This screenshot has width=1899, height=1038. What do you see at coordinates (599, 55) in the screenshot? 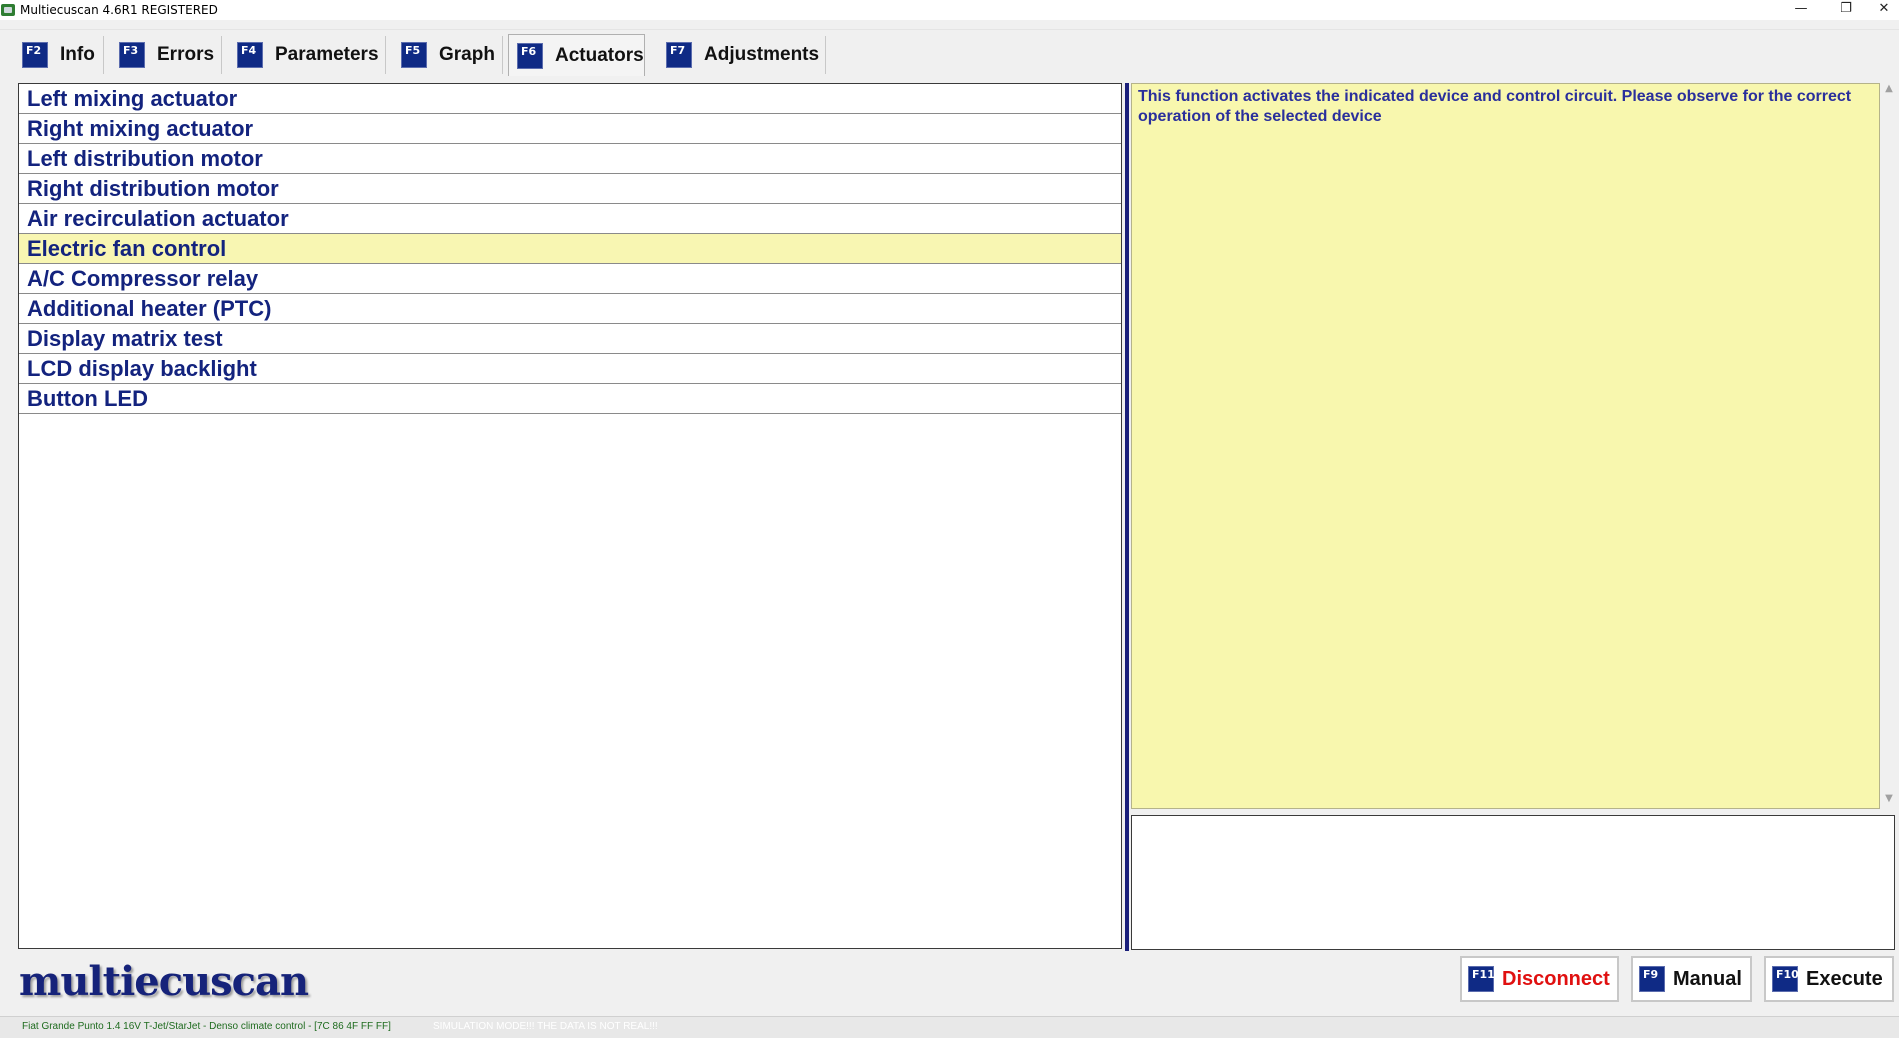
I see `tab-label: Actuators` at bounding box center [599, 55].